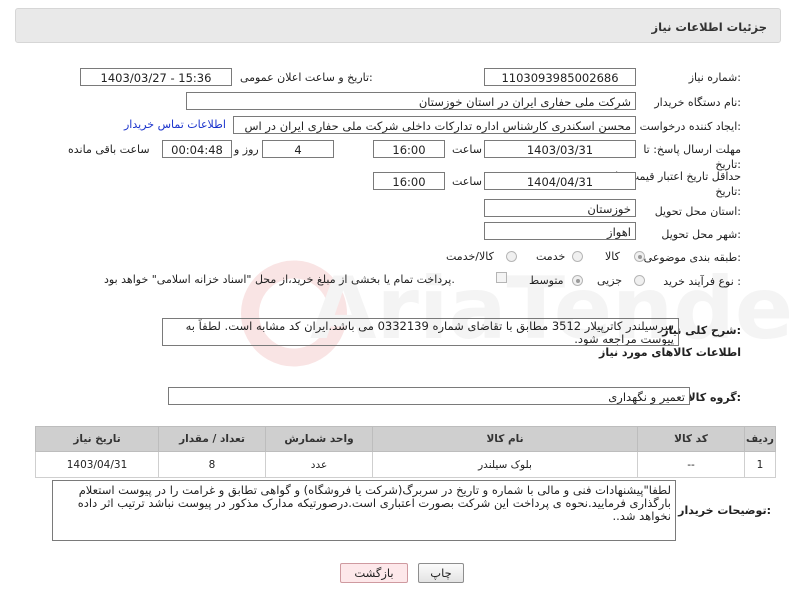 The image size is (789, 598). Describe the element at coordinates (691, 439) in the screenshot. I see `header-item-code: کد کالا` at that location.